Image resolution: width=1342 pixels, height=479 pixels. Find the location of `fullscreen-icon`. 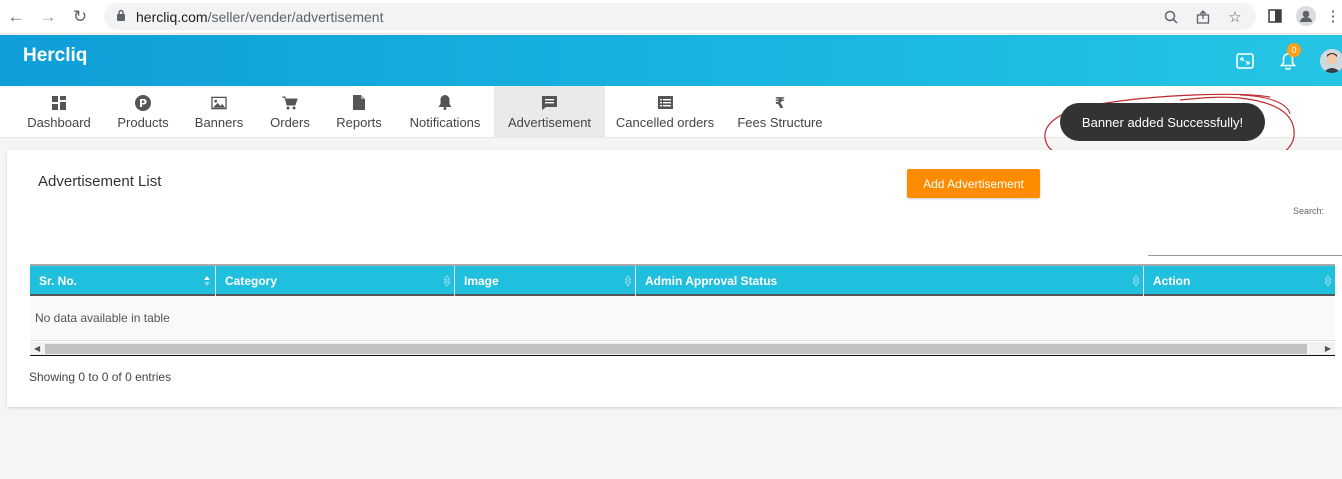

fullscreen-icon is located at coordinates (1245, 61).